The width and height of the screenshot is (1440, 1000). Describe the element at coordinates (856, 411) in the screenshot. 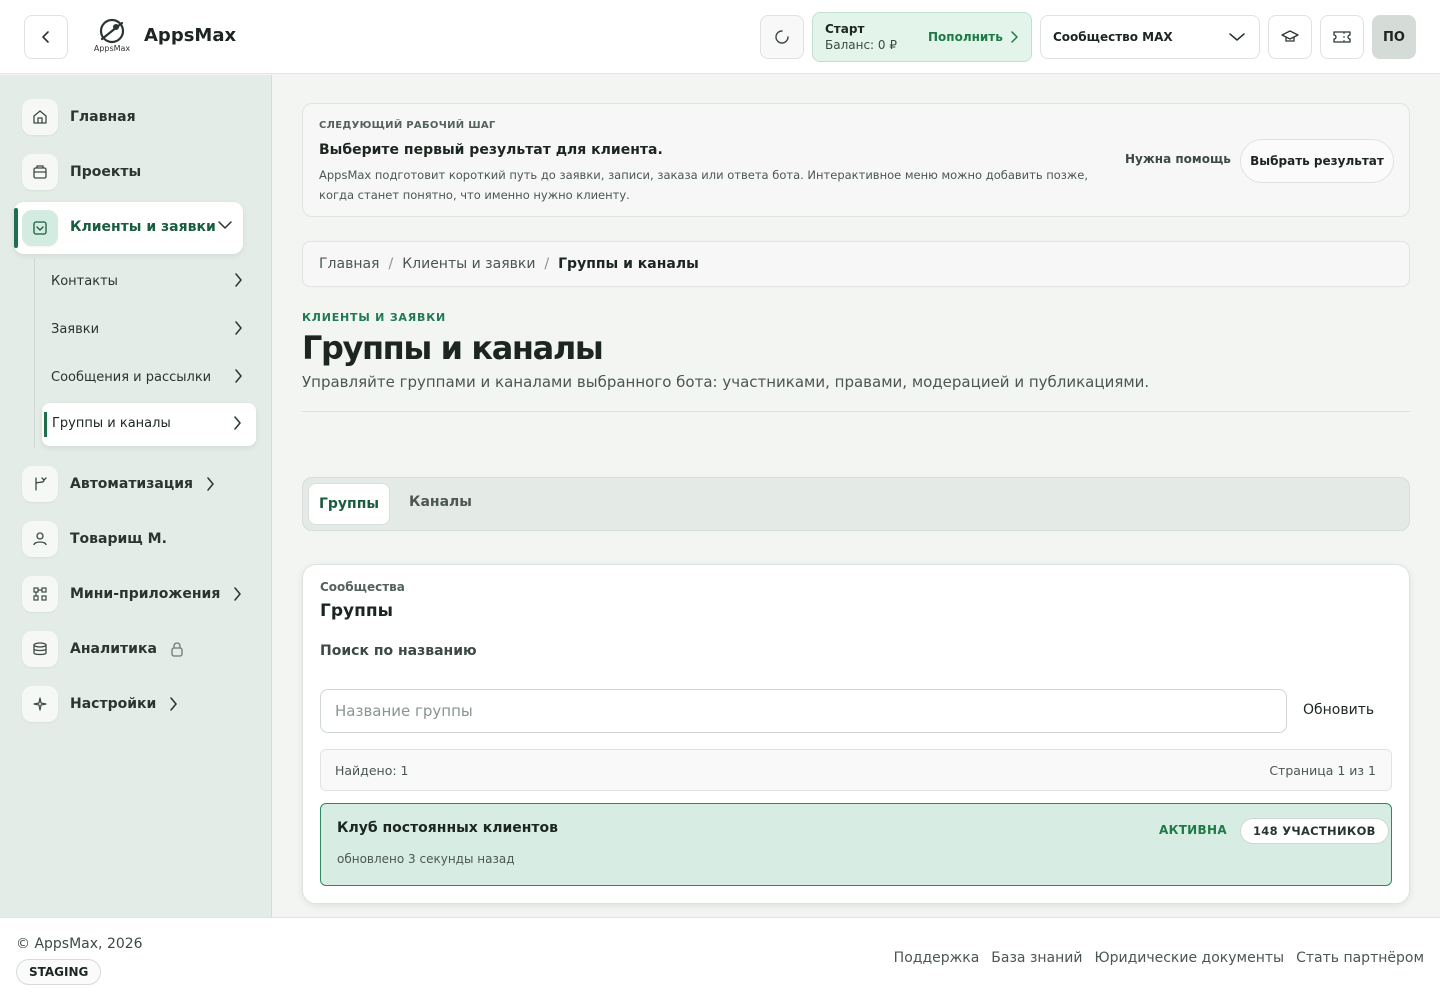

I see `divider` at that location.